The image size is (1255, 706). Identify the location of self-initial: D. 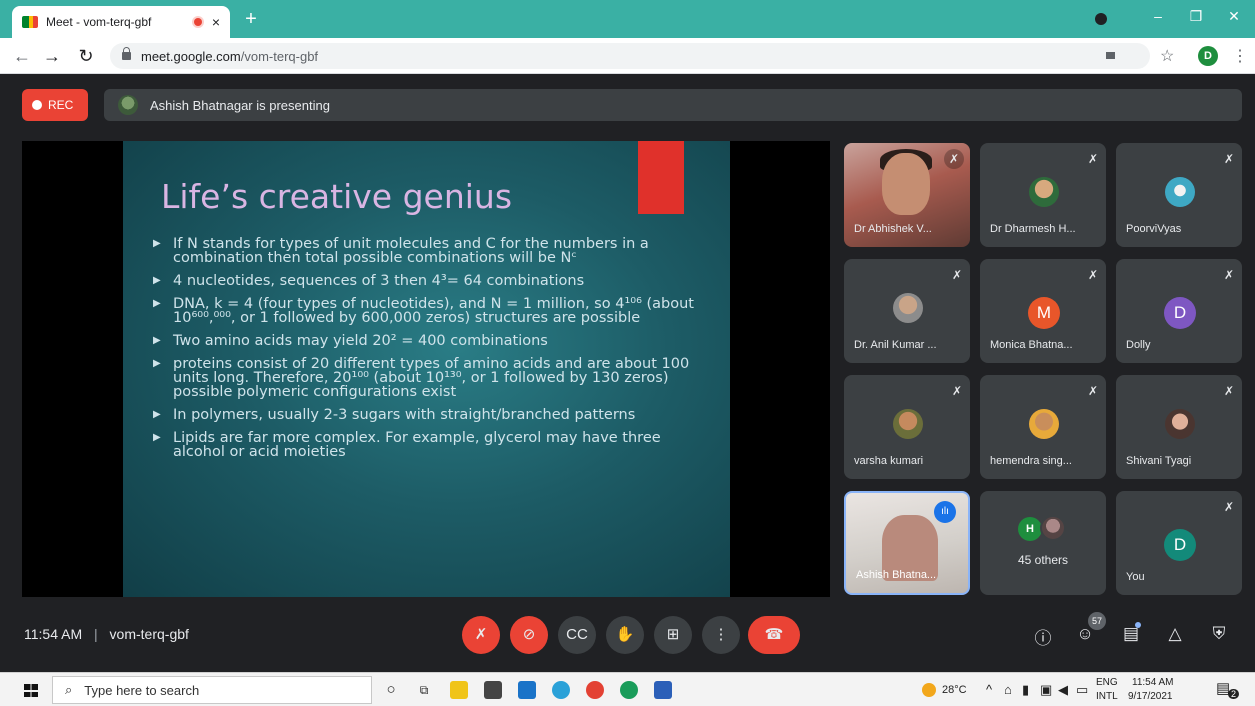
(1180, 545).